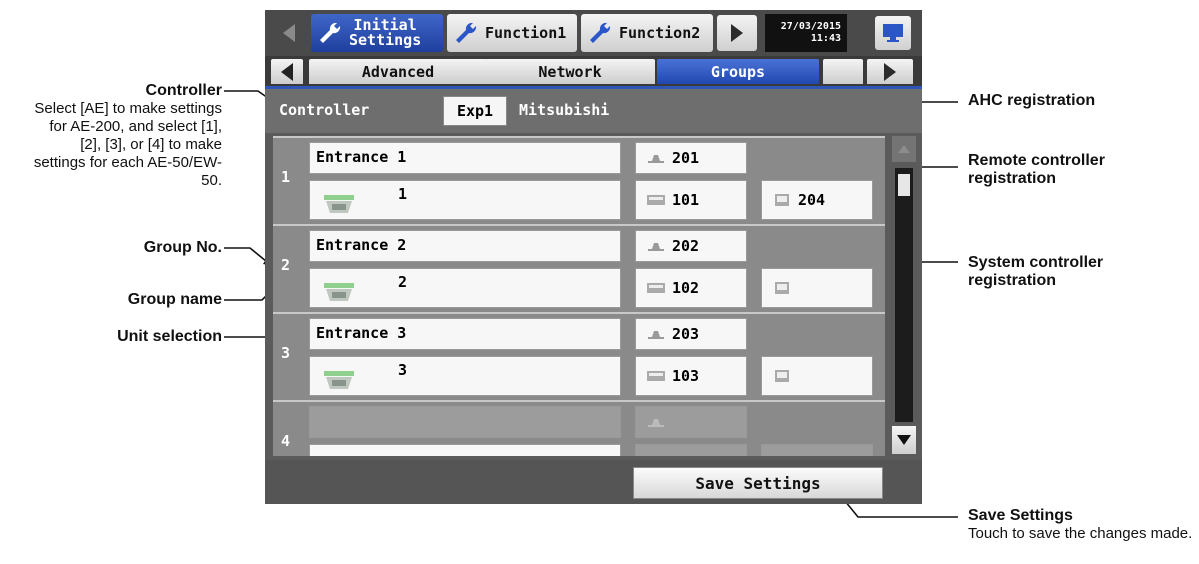  Describe the element at coordinates (686, 288) in the screenshot. I see `remote-controller-address: 102` at that location.